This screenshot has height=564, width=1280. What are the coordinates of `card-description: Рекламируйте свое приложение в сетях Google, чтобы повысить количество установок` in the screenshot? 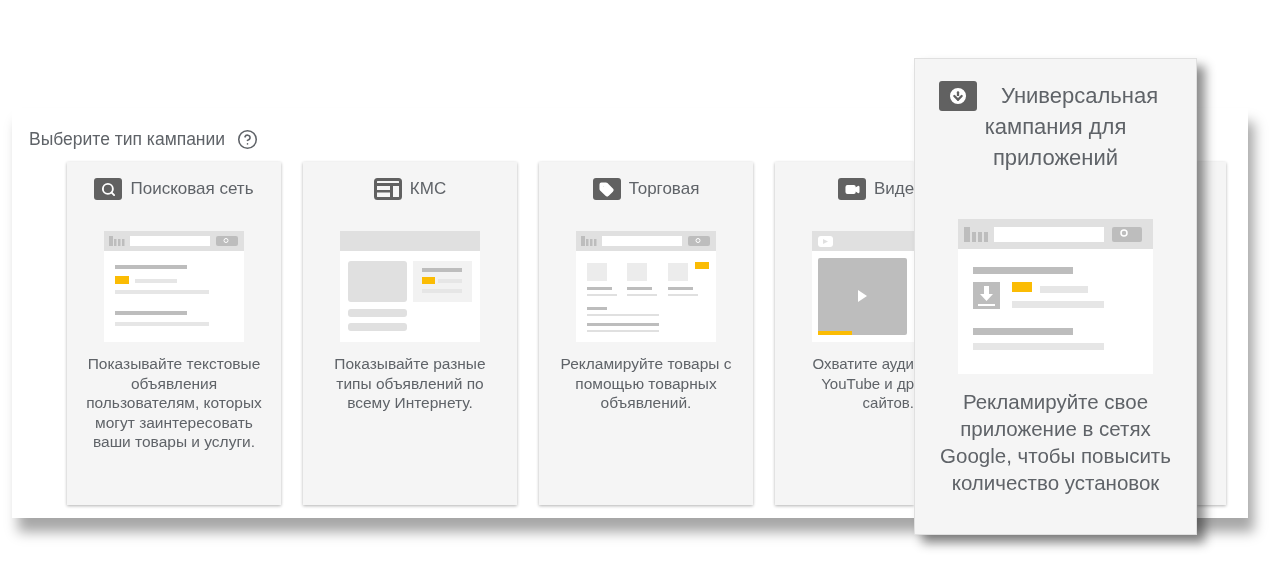 It's located at (1055, 442).